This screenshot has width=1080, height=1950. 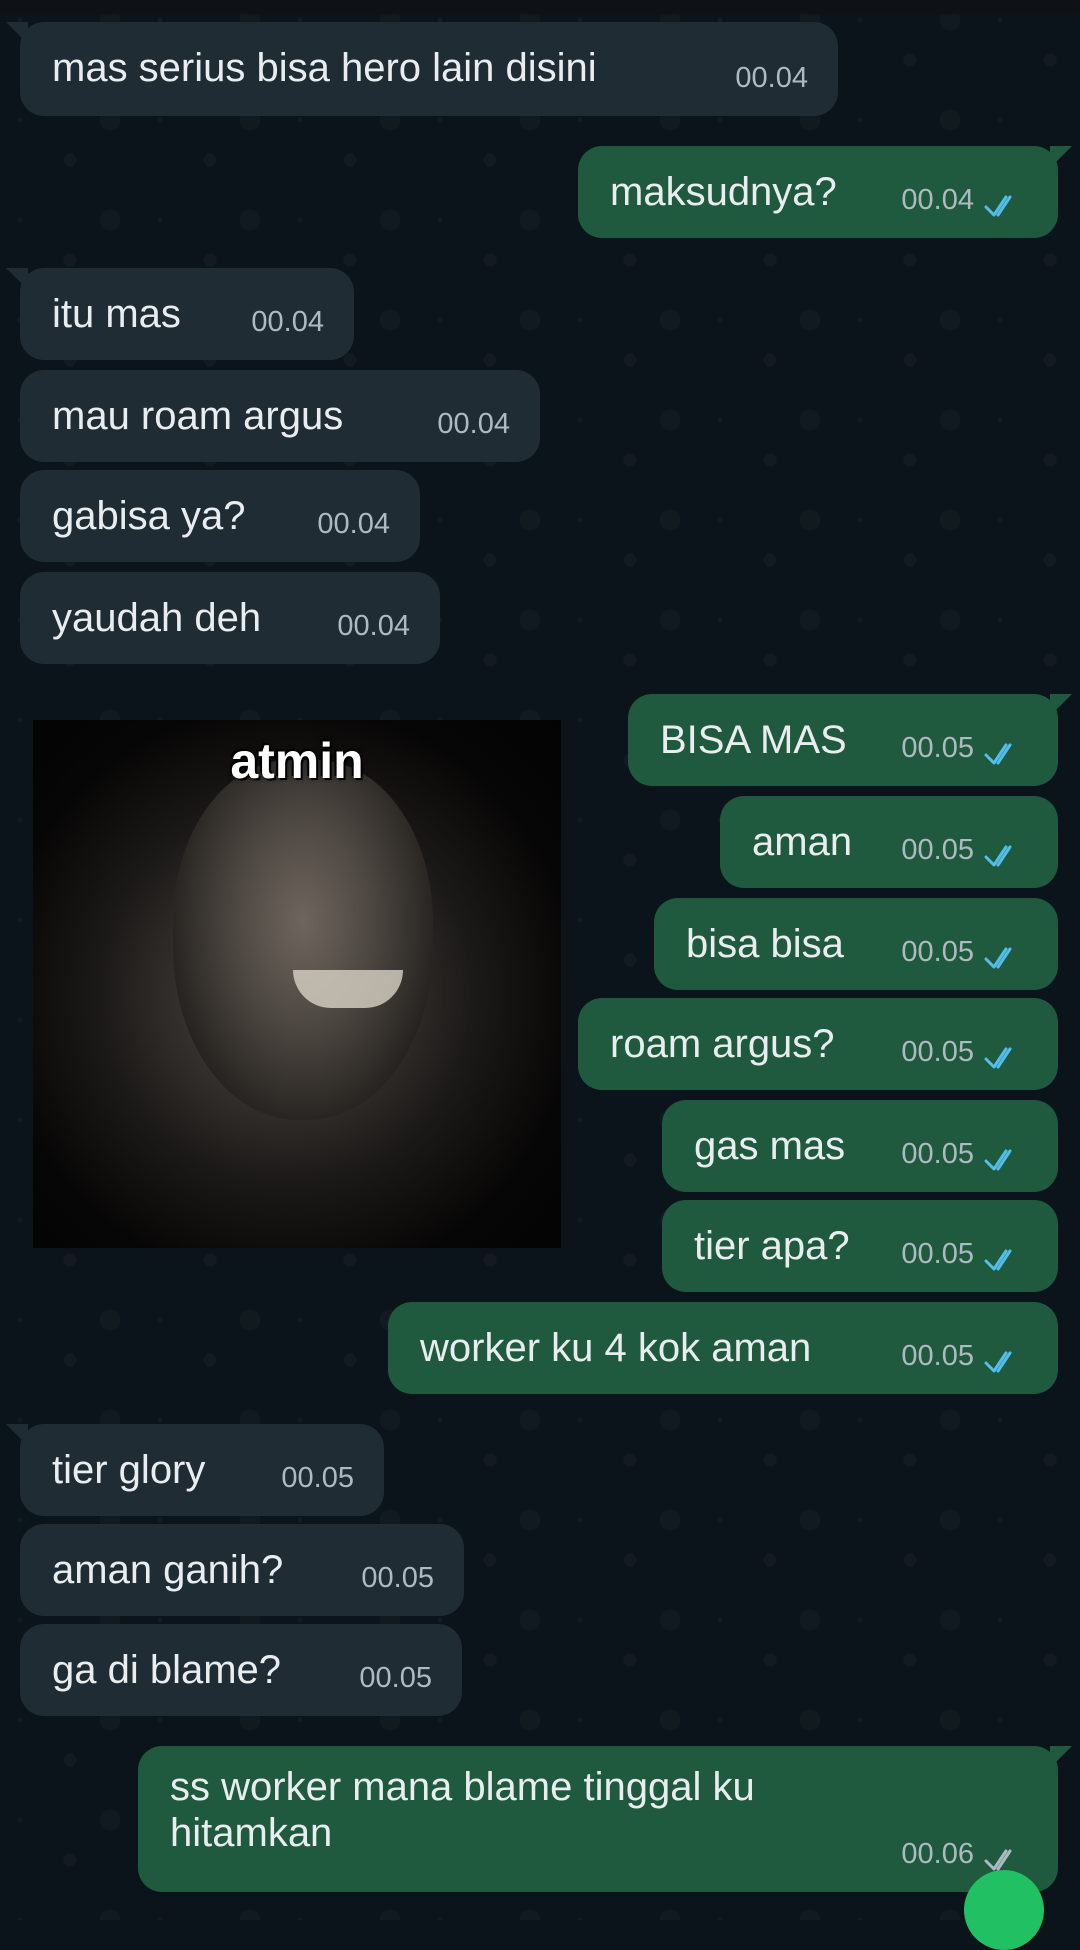 I want to click on outgoing-message: worker ku 4 kok aman 00.05, so click(x=723, y=1348).